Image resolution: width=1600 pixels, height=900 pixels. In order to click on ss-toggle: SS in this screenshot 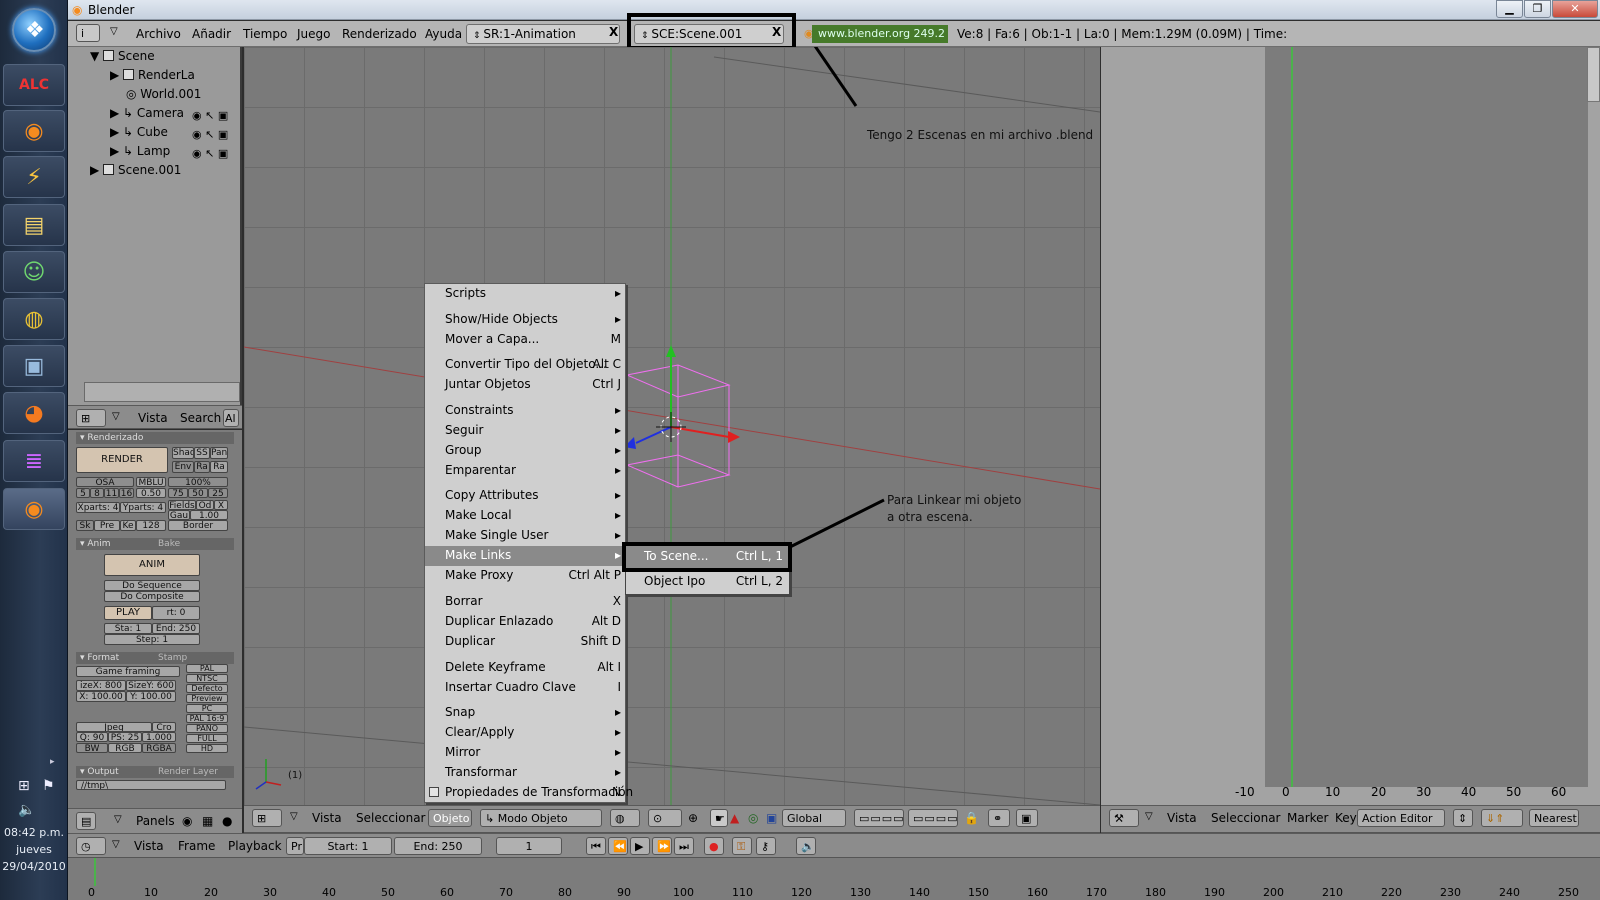, I will do `click(202, 453)`.